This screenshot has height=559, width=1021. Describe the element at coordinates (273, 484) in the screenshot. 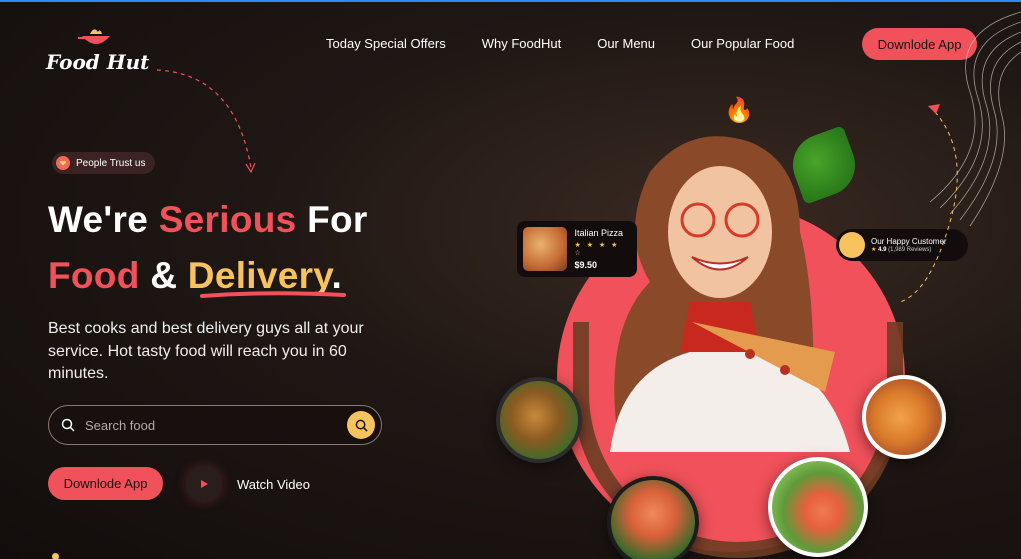

I see `watch-video-link: Watch Video` at that location.